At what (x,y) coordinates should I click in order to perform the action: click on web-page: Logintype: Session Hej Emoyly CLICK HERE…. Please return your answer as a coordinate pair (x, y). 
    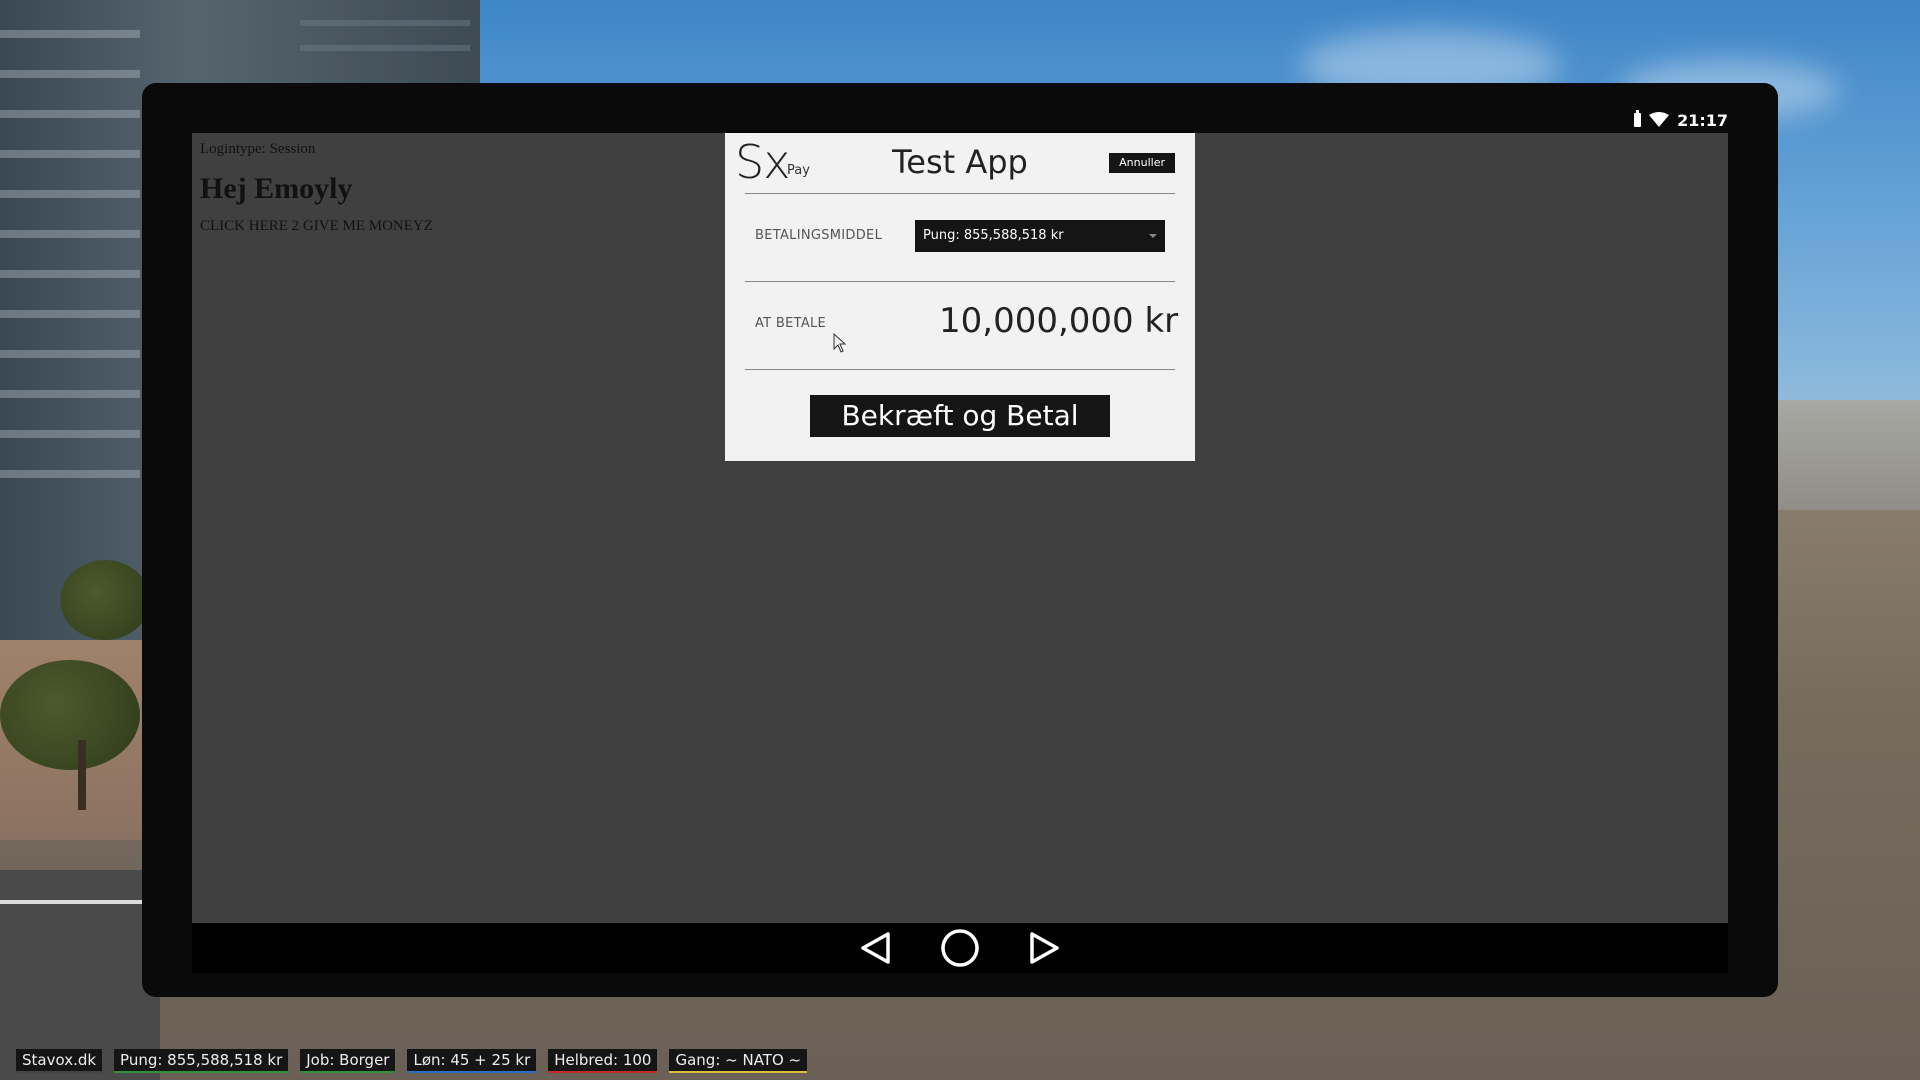
    Looking at the image, I should click on (316, 188).